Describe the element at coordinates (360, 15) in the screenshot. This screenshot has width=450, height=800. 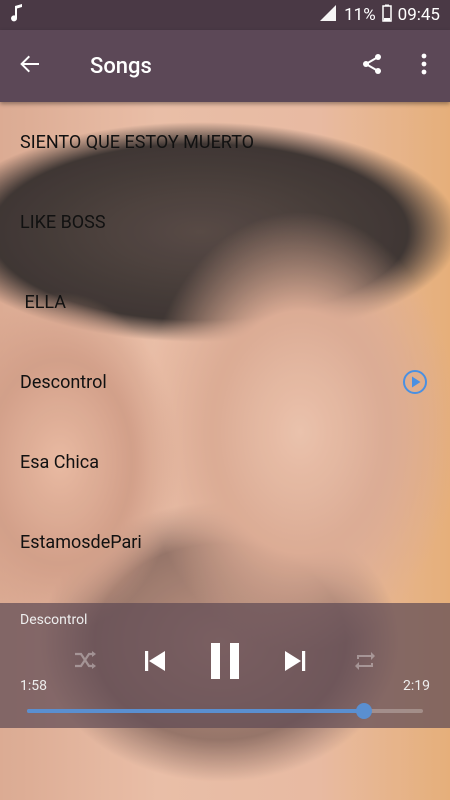
I see `battery-percent: 11%` at that location.